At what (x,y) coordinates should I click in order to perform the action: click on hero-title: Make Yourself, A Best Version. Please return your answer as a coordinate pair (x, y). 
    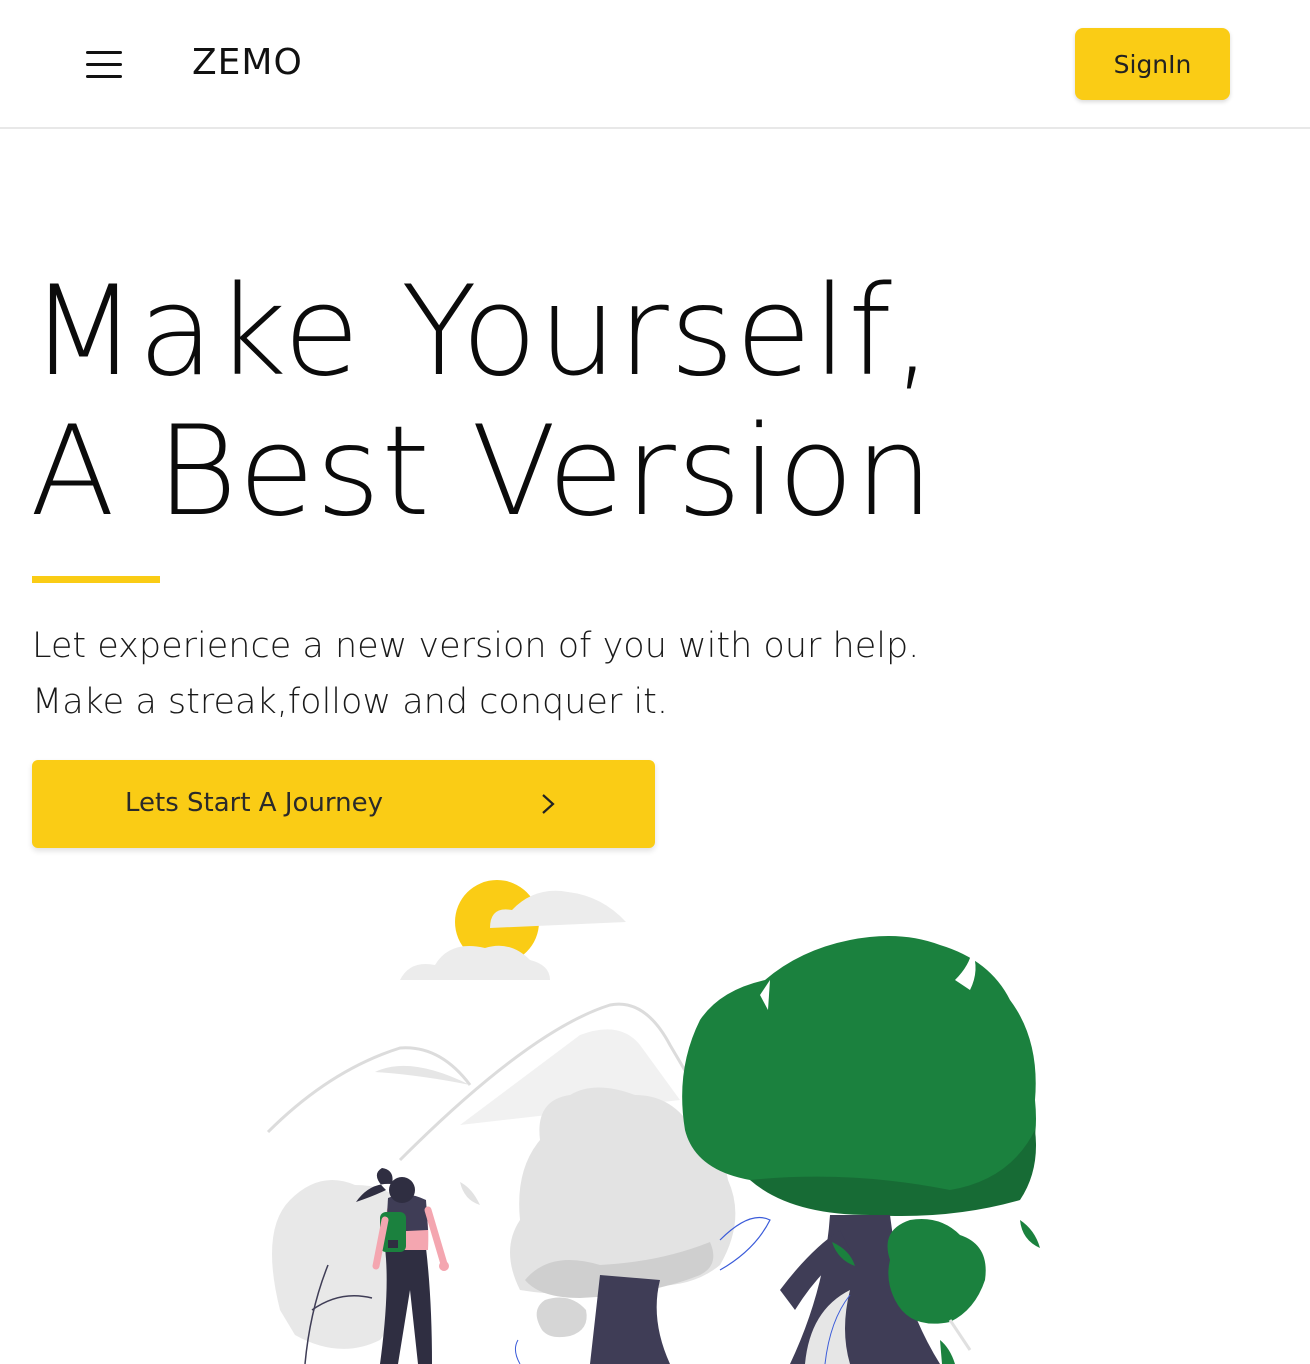
    Looking at the image, I should click on (482, 402).